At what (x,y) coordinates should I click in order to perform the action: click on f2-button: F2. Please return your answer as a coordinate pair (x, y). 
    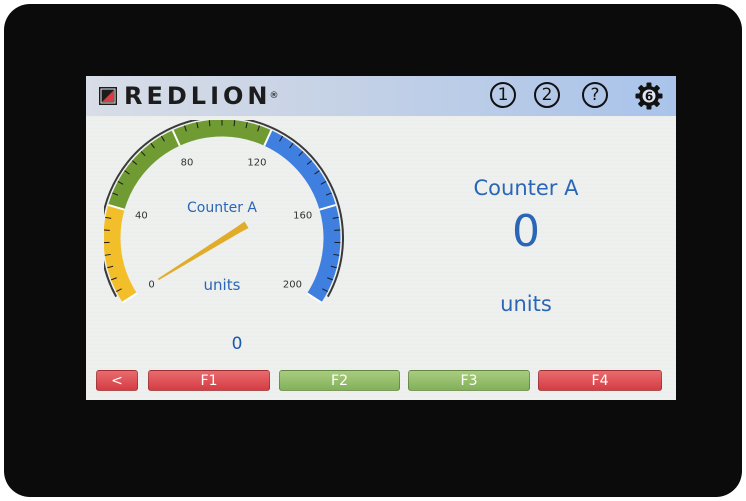
    Looking at the image, I should click on (339, 380).